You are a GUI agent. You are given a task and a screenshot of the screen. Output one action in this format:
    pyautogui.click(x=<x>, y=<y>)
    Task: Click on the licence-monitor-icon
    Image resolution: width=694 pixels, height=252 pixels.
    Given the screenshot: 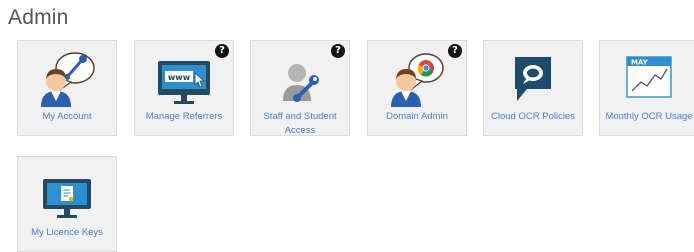 What is the action you would take?
    pyautogui.click(x=67, y=198)
    